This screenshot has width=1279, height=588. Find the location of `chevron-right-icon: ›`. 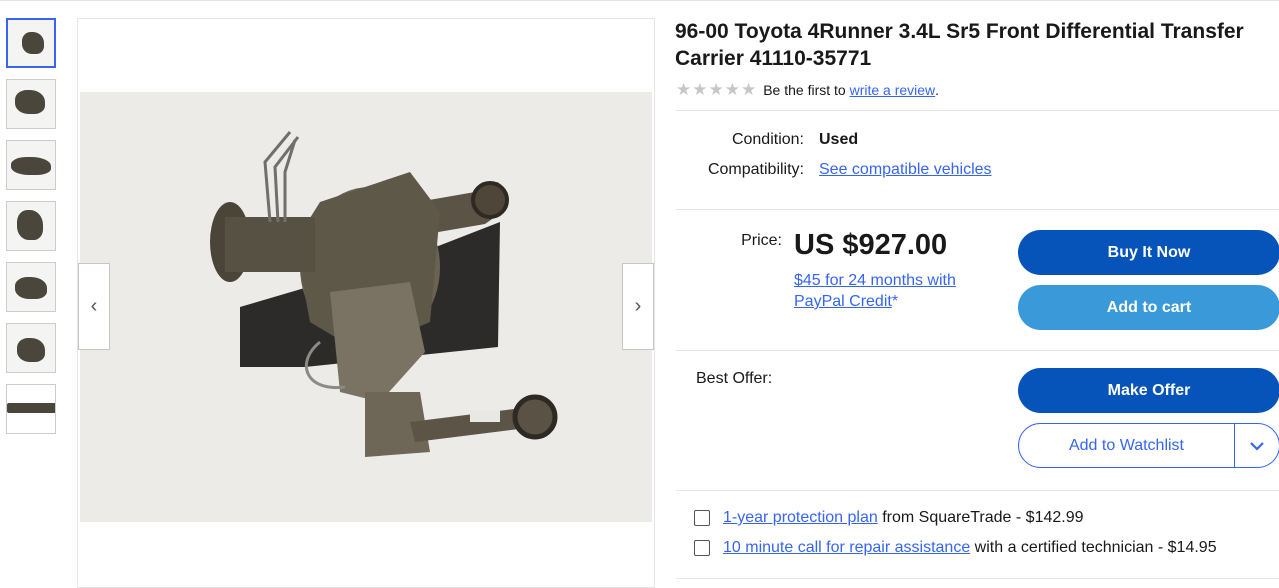

chevron-right-icon: › is located at coordinates (638, 306).